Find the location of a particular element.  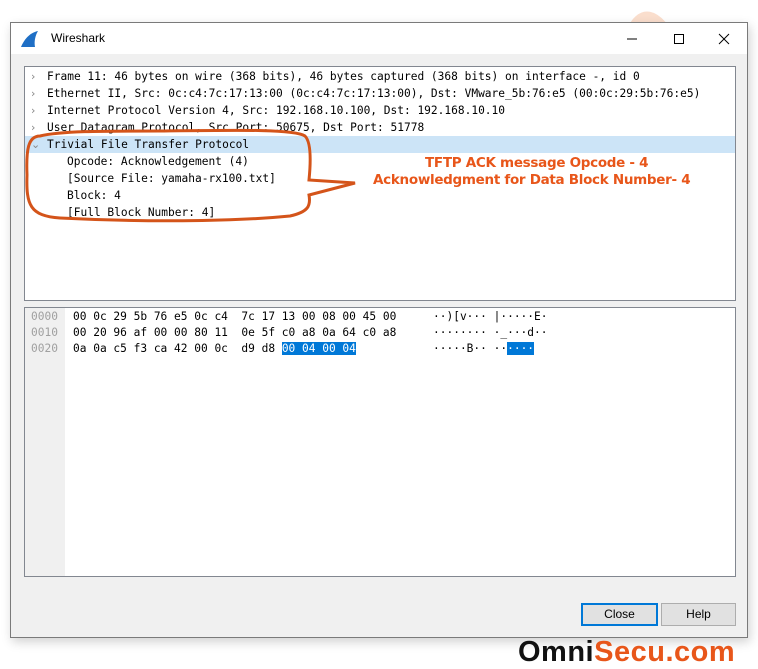

help-button: Help is located at coordinates (698, 614).